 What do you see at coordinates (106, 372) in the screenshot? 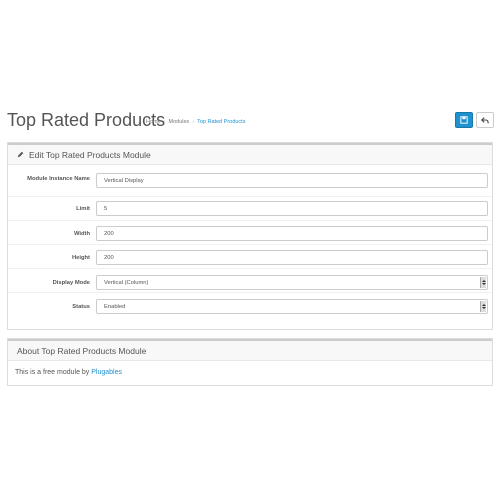
I see `plugables-link: Plugables` at bounding box center [106, 372].